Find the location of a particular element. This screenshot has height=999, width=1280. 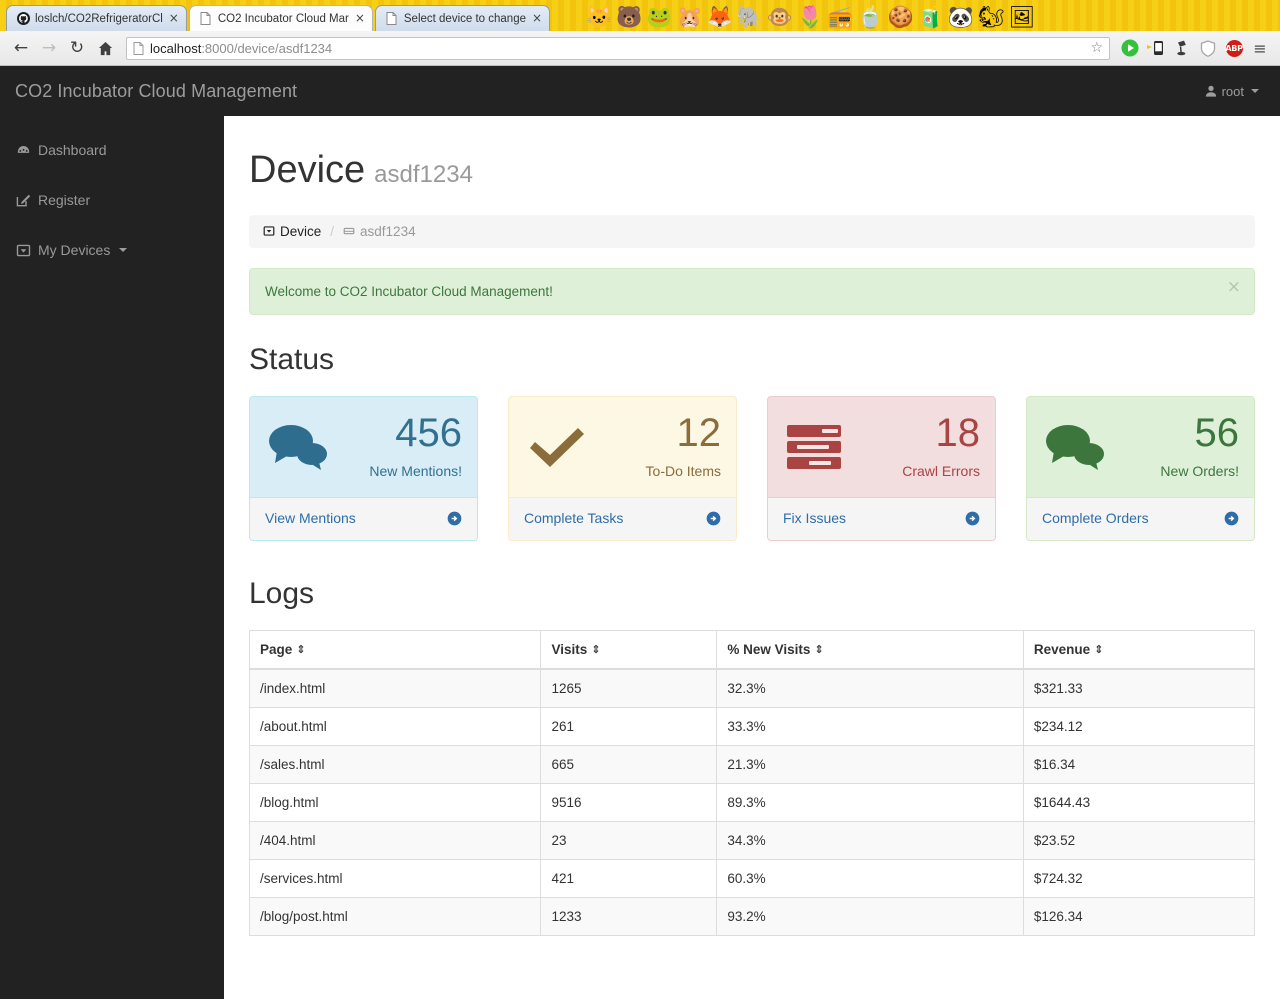

column-header-new-visits: % New Visits ⇕ is located at coordinates (870, 650).